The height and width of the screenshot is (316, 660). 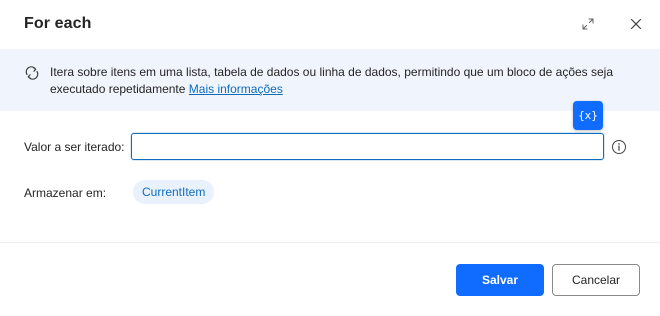 What do you see at coordinates (174, 192) in the screenshot?
I see `output-variable-chip: CurrentItem` at bounding box center [174, 192].